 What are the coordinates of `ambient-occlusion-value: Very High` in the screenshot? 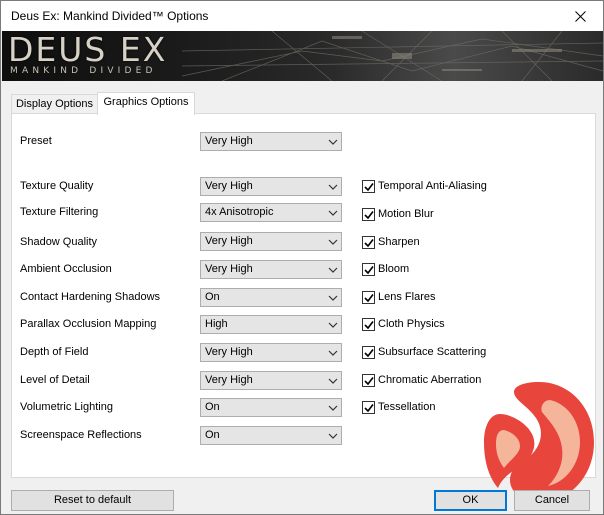 It's located at (229, 269).